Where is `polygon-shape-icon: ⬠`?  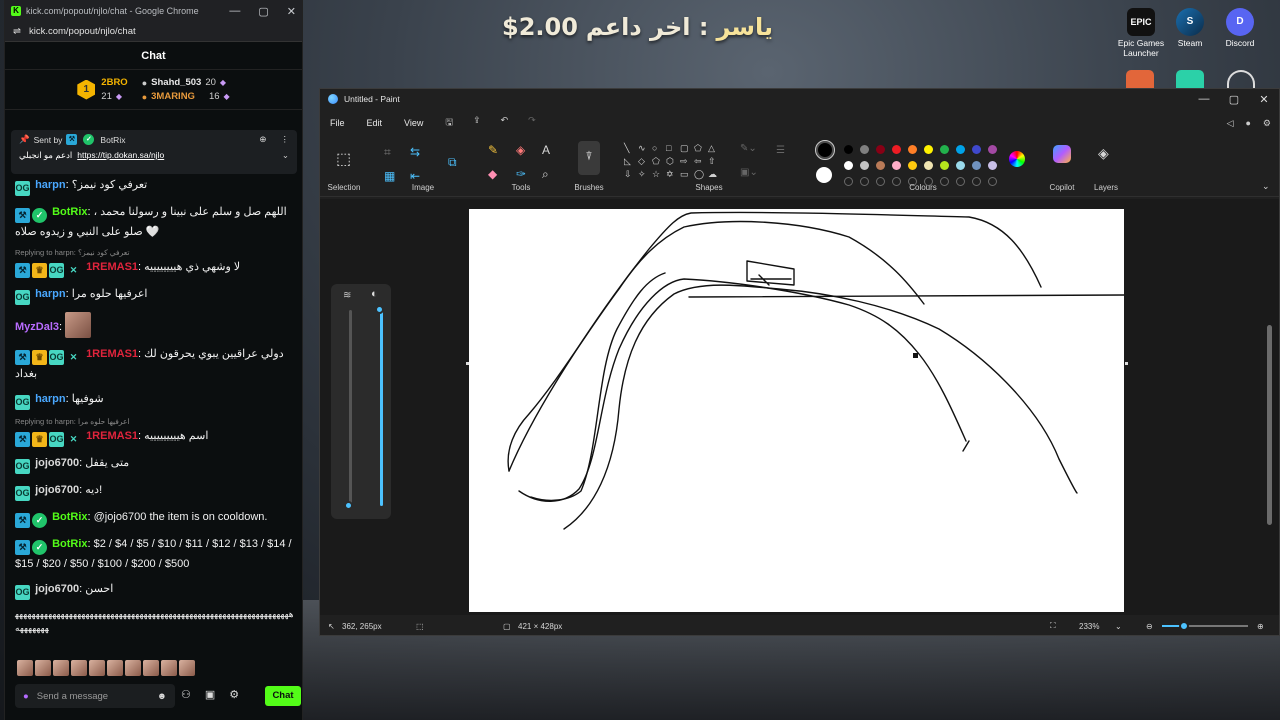 polygon-shape-icon: ⬠ is located at coordinates (698, 148).